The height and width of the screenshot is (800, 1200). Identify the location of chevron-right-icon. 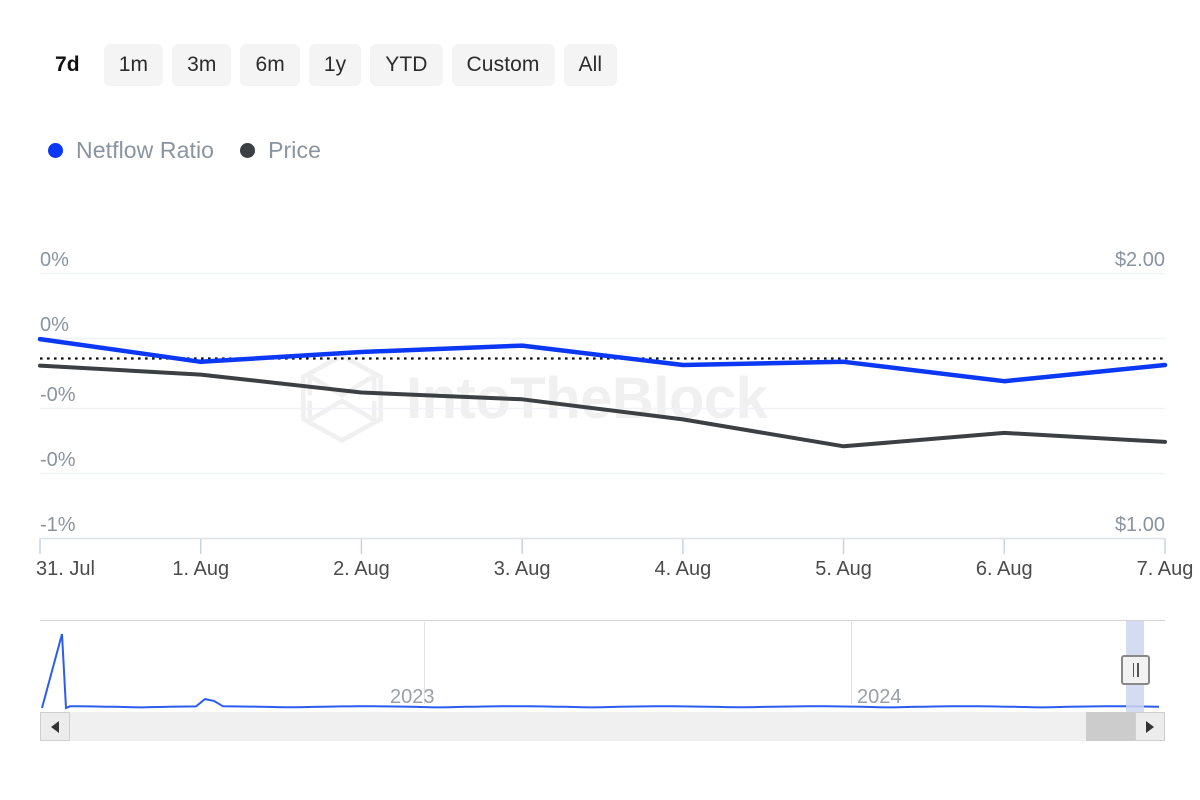
(1150, 726).